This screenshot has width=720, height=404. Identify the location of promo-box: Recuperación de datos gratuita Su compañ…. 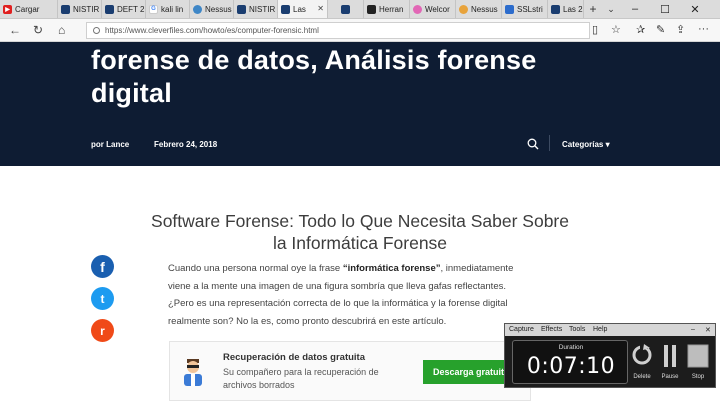
(350, 371).